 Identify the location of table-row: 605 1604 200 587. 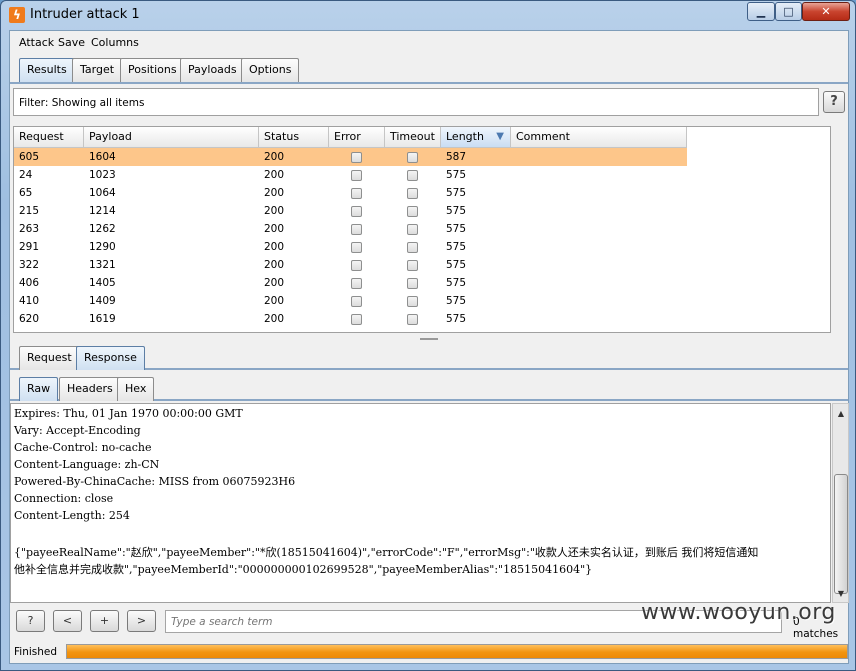
(350, 157).